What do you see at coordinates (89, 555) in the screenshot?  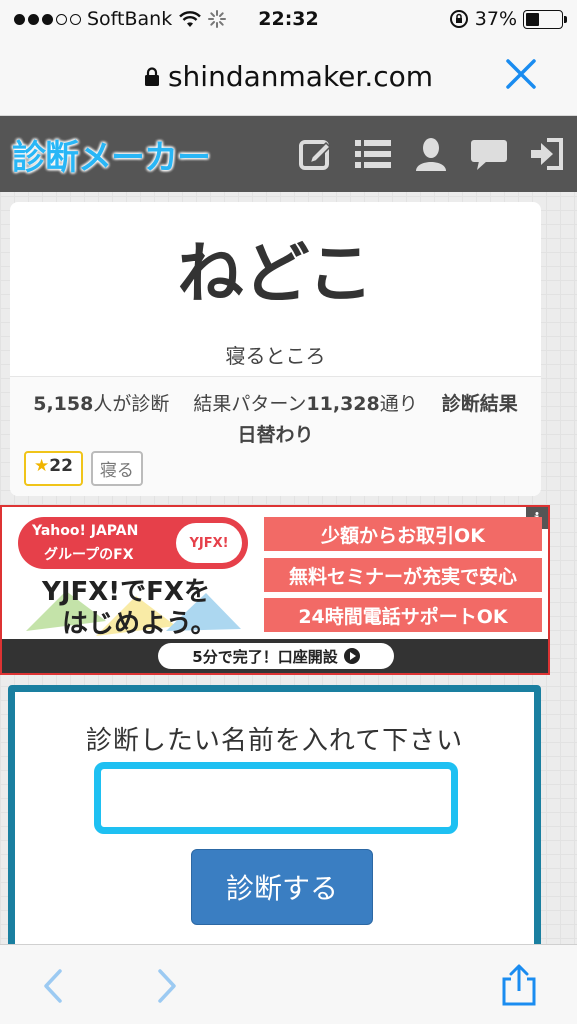 I see `ad-yahoo-line2: グループのFX` at bounding box center [89, 555].